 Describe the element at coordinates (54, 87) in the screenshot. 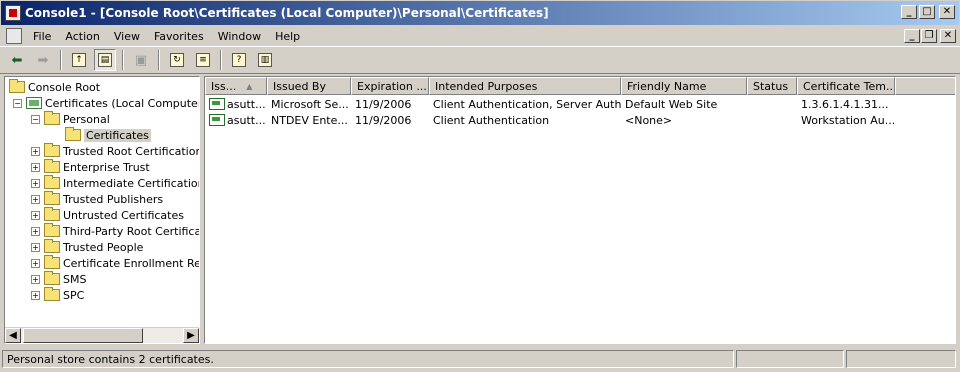

I see `tree-node-console-root: Console Root` at that location.